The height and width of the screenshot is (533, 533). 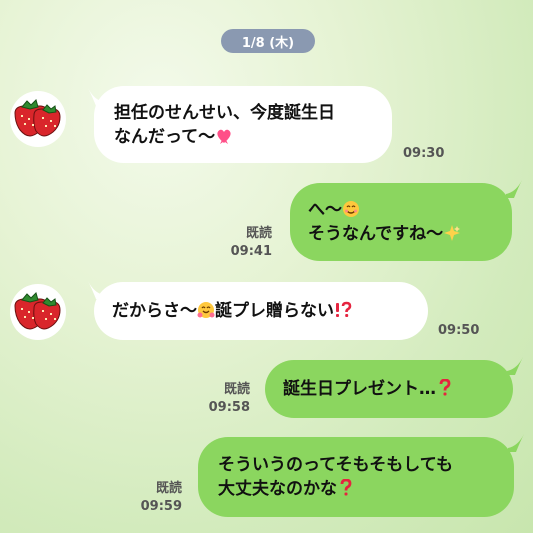 I want to click on smile-face-icon, so click(x=351, y=209).